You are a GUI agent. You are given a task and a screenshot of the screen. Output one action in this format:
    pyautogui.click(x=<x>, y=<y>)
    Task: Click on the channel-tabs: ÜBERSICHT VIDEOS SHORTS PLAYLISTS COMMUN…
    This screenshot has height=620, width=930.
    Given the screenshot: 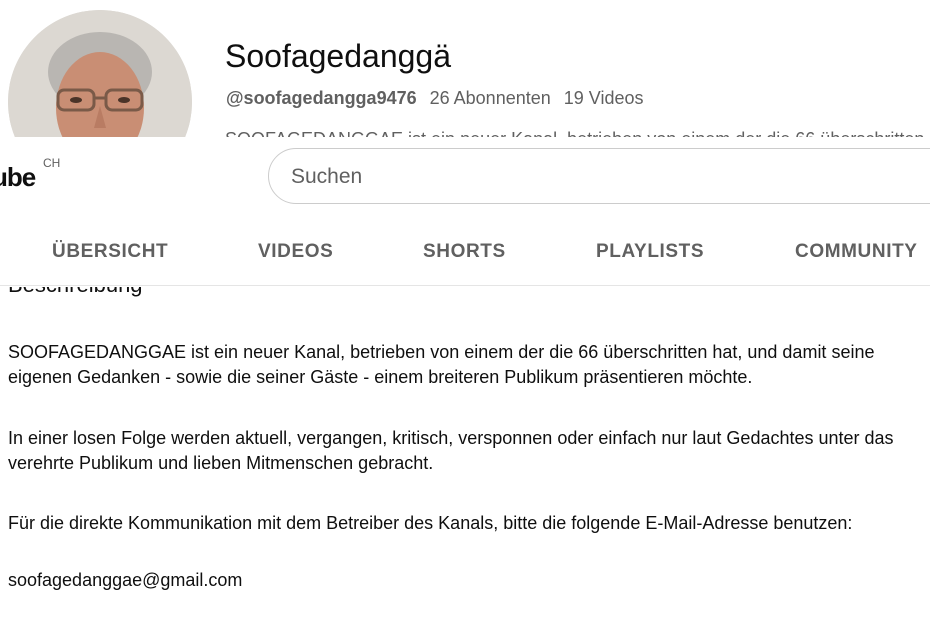 What is the action you would take?
    pyautogui.click(x=465, y=257)
    